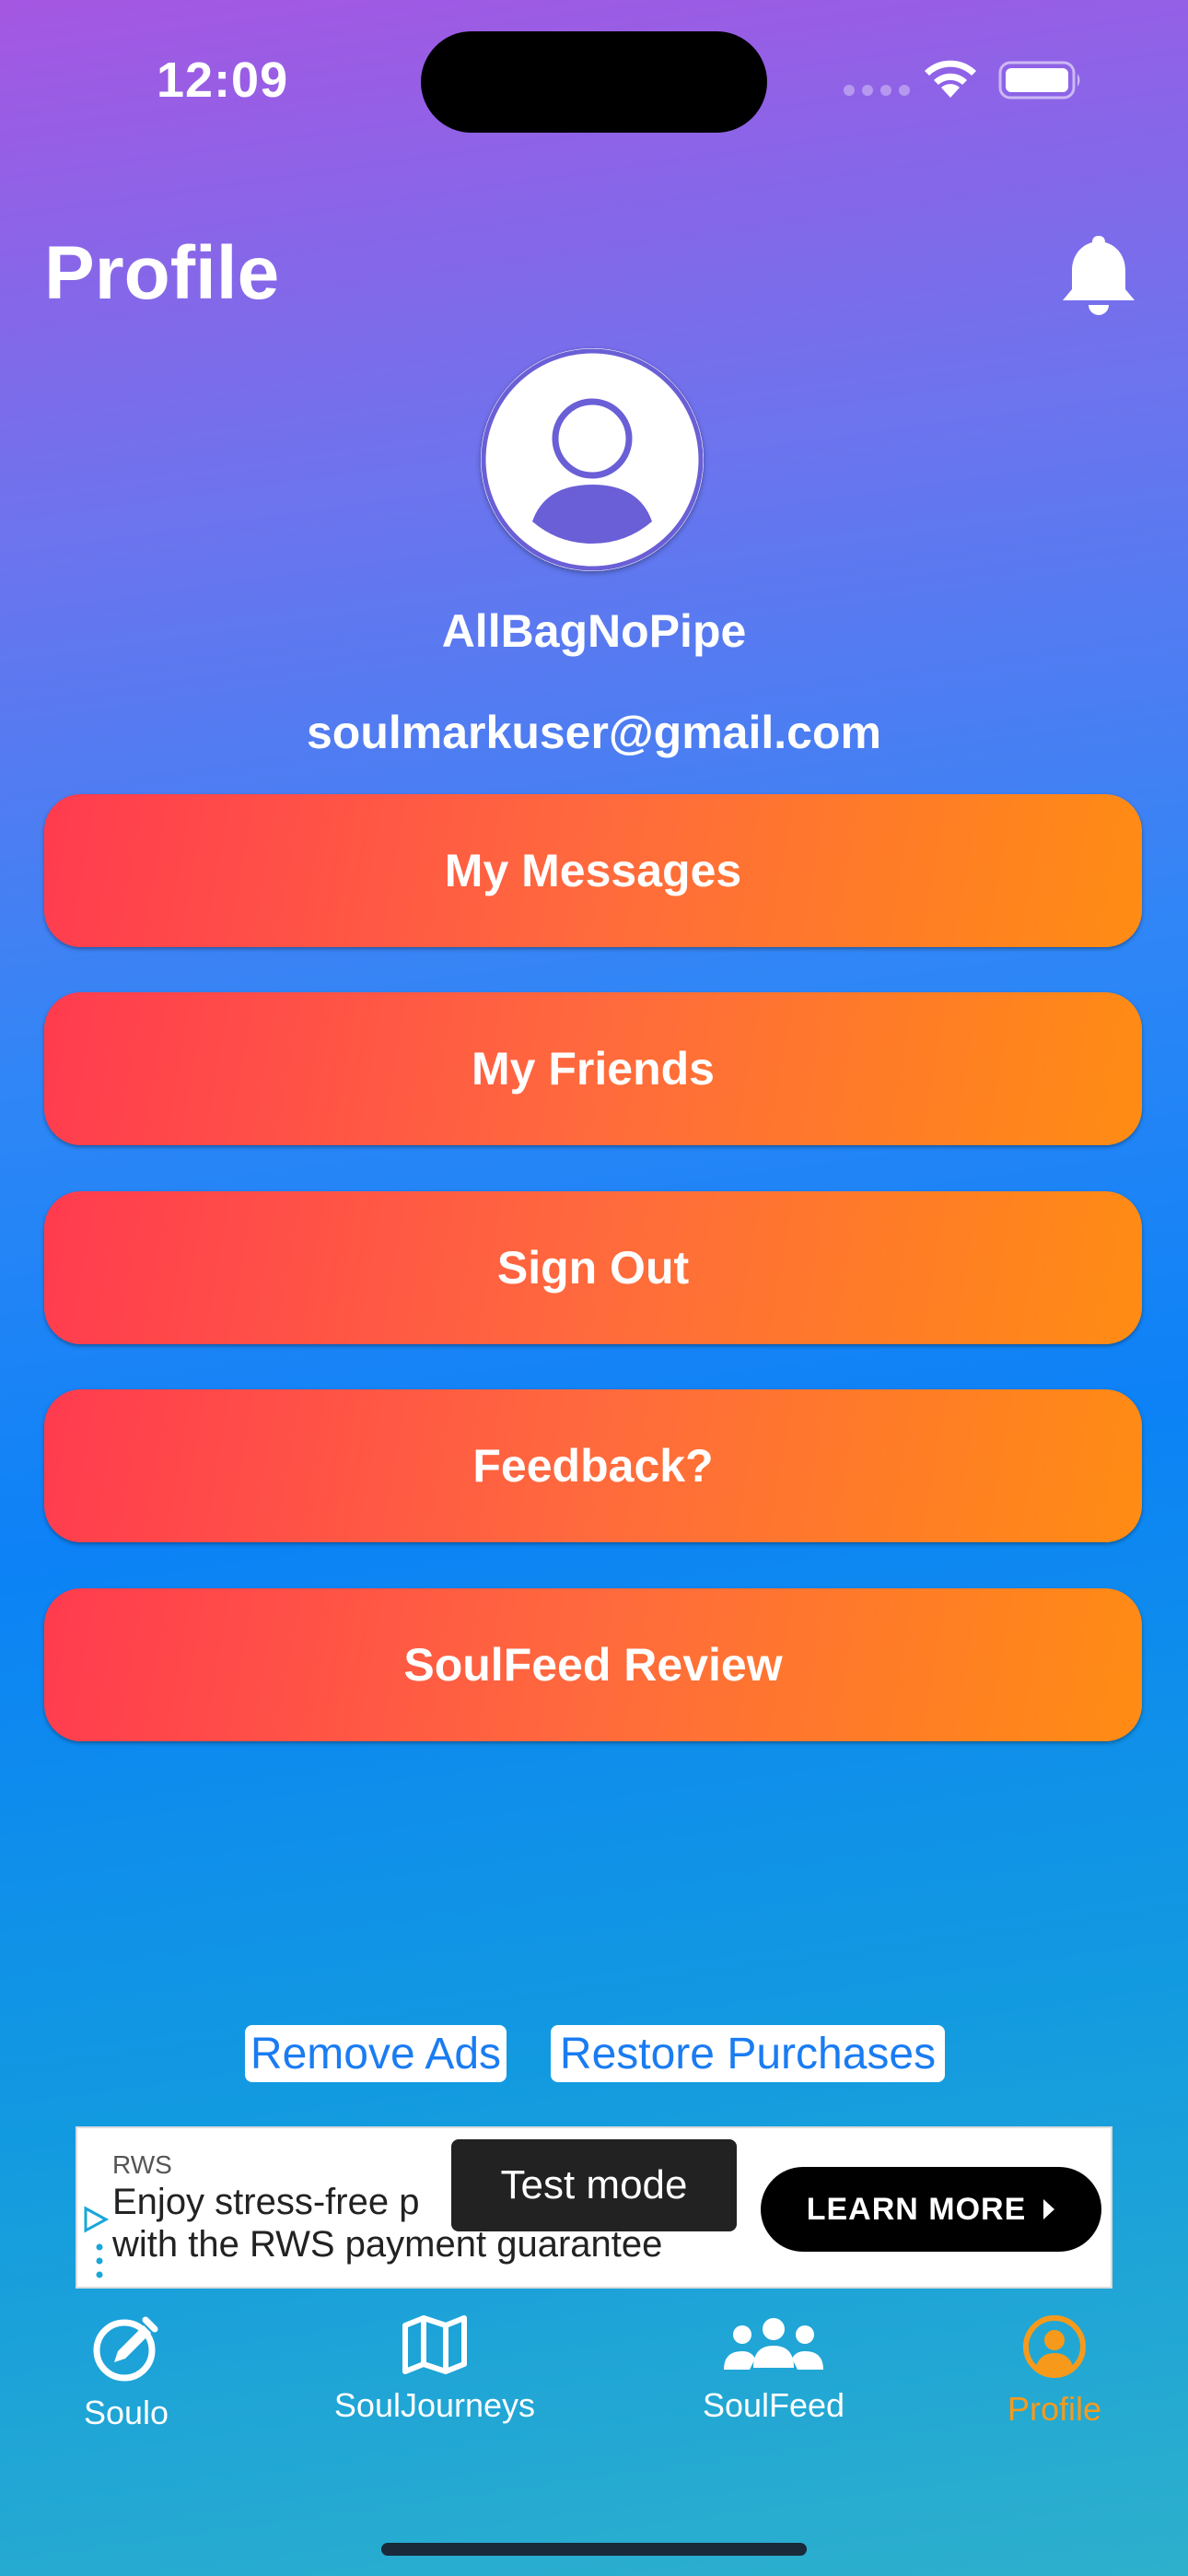 This screenshot has width=1188, height=2576. I want to click on ad-menu-icon, so click(99, 2260).